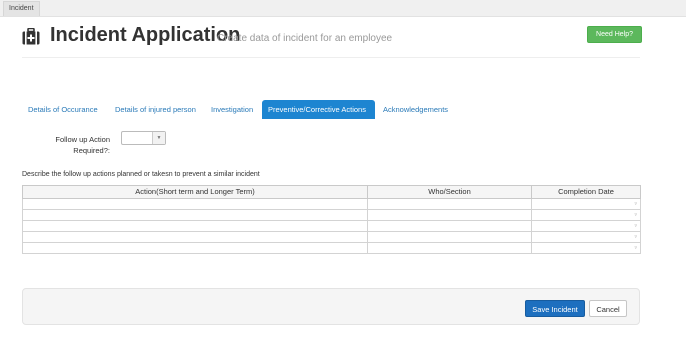 This screenshot has width=686, height=338. Describe the element at coordinates (331, 57) in the screenshot. I see `header-divider` at that location.